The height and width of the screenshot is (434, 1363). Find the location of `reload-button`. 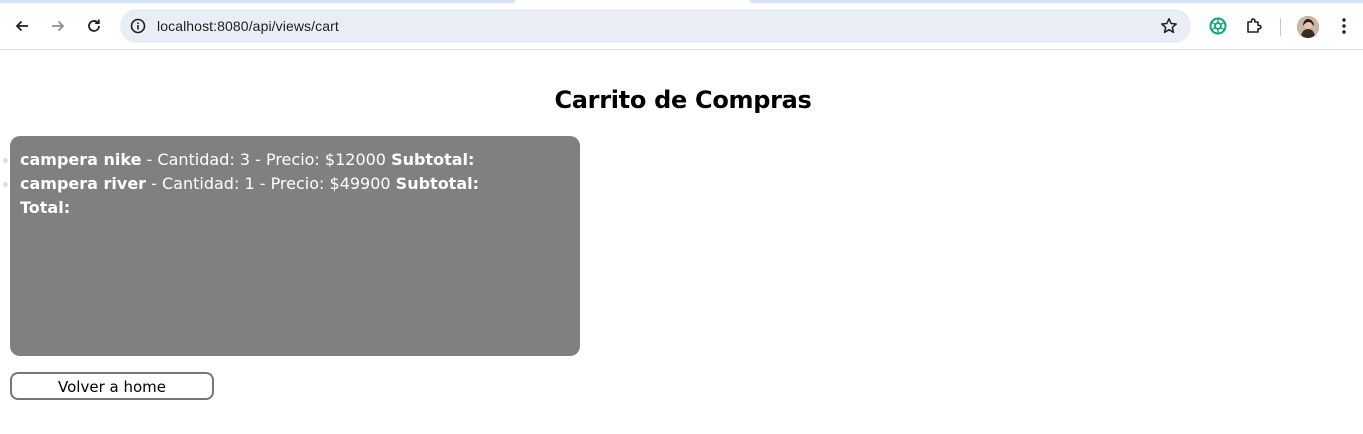

reload-button is located at coordinates (94, 26).